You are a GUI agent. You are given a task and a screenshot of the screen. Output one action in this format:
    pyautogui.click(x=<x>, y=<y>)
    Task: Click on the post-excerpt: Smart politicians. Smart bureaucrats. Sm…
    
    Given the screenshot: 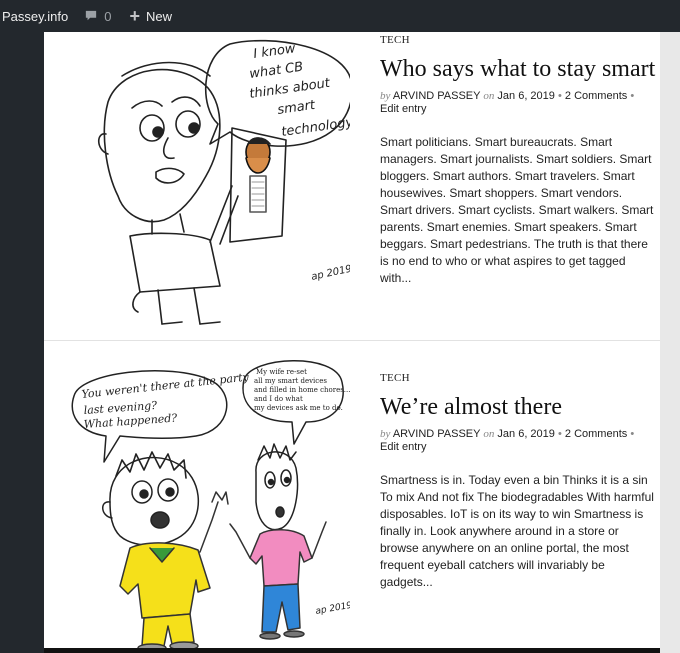 What is the action you would take?
    pyautogui.click(x=517, y=210)
    